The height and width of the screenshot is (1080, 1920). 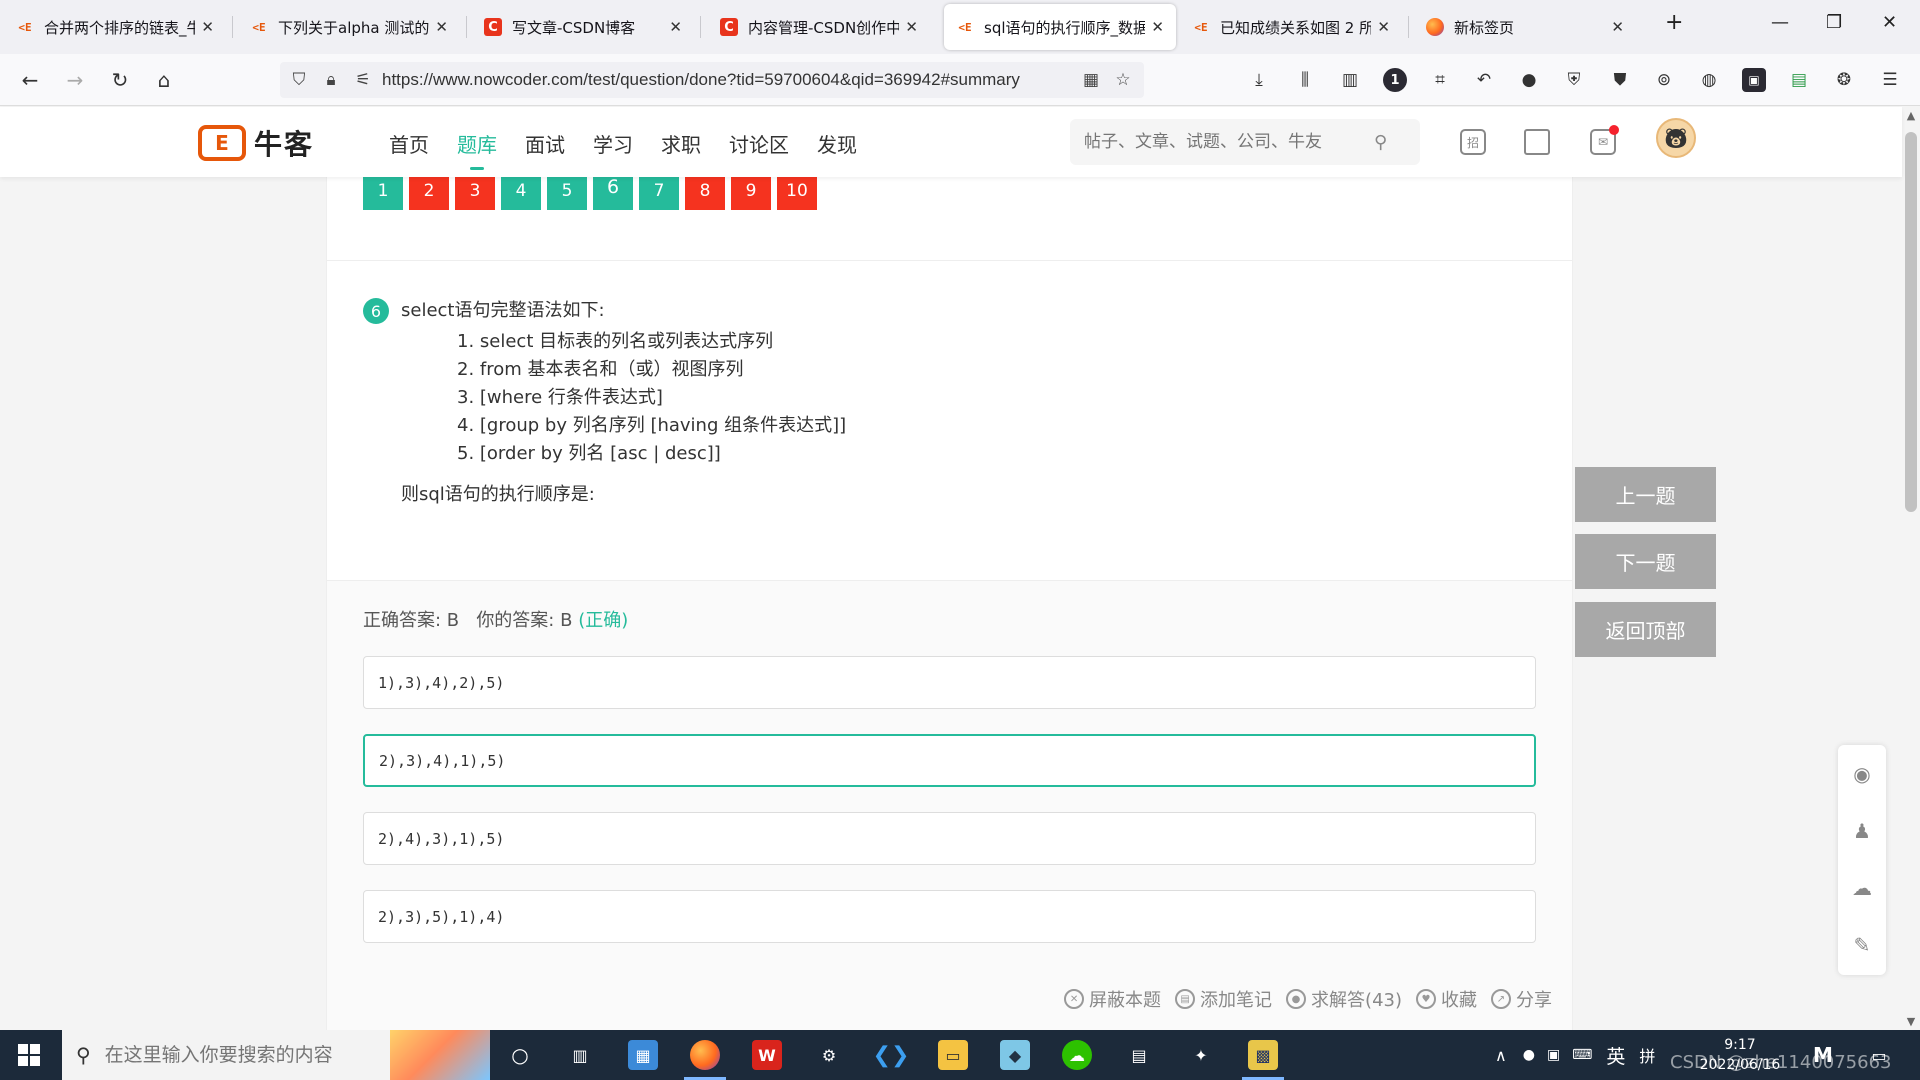 I want to click on scroll-down-icon: ▼, so click(x=1911, y=1021).